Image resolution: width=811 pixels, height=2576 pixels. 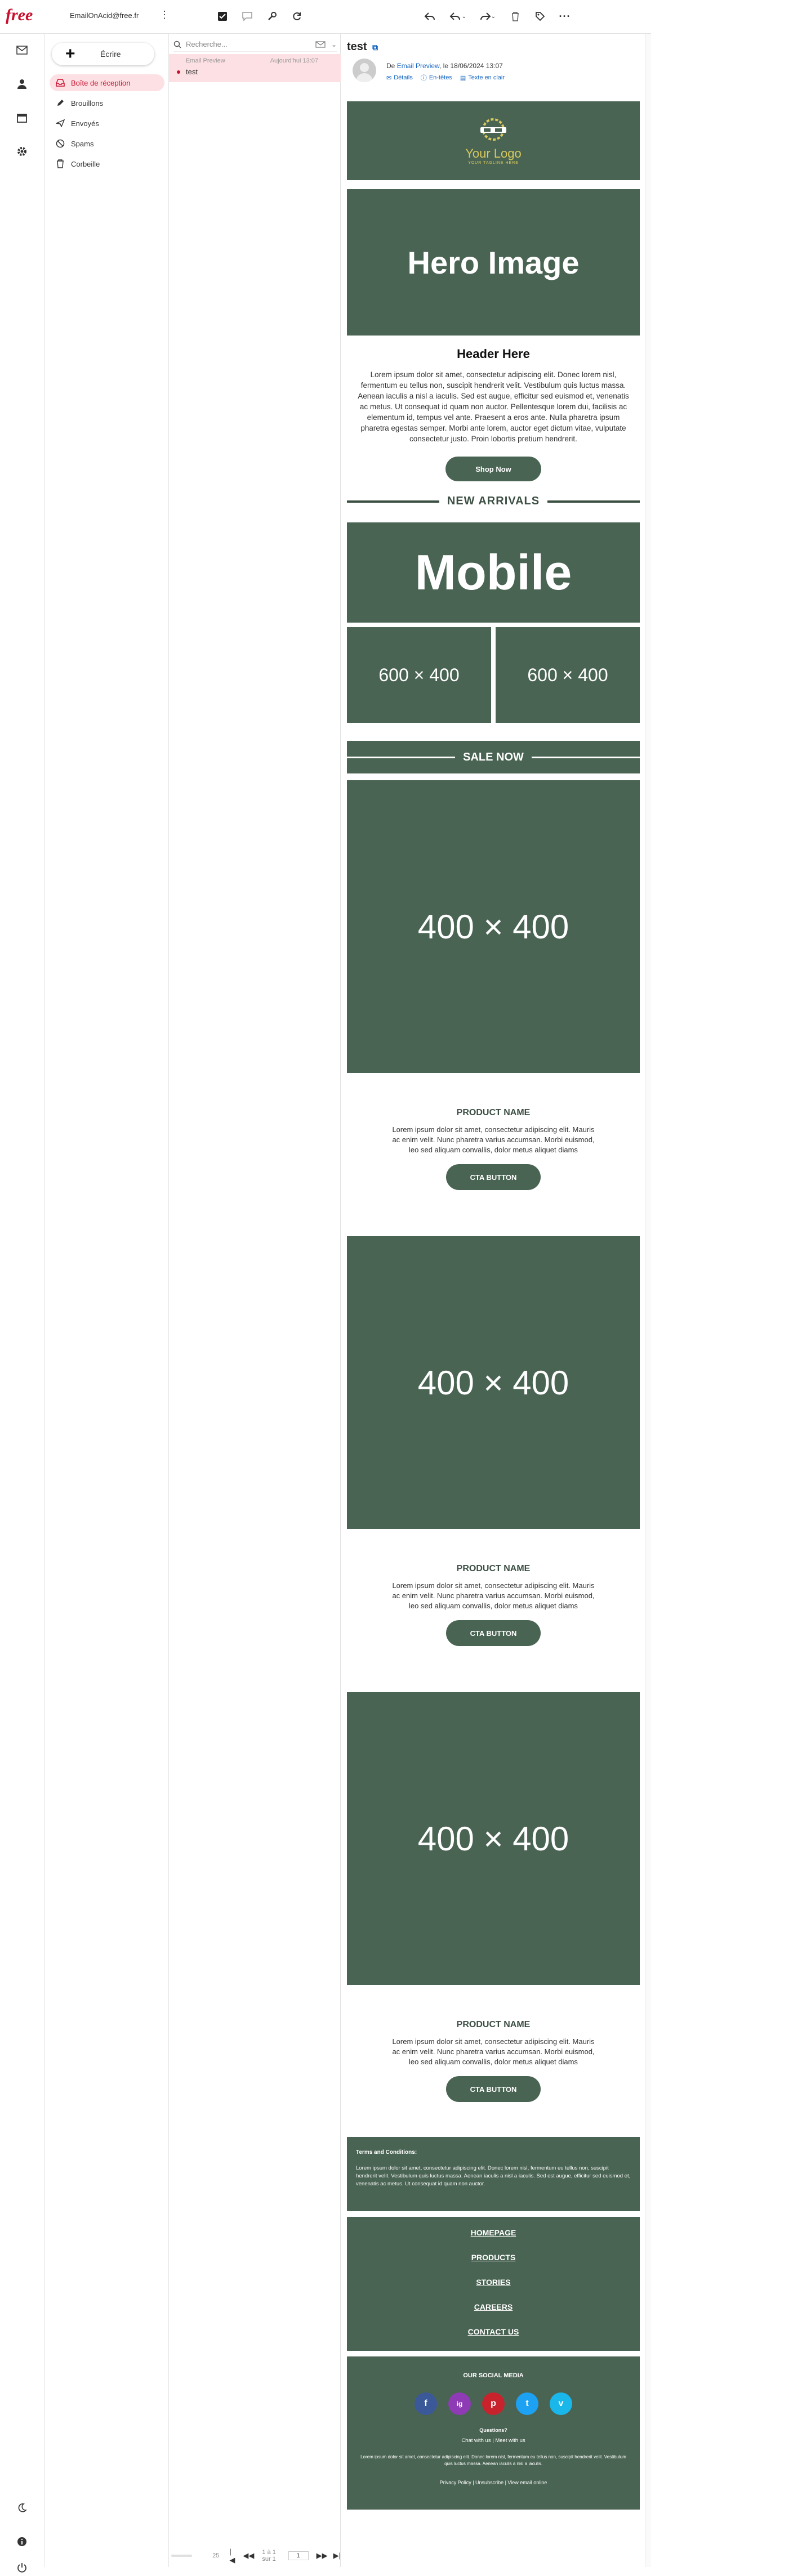 What do you see at coordinates (22, 2567) in the screenshot?
I see `logout-icon` at bounding box center [22, 2567].